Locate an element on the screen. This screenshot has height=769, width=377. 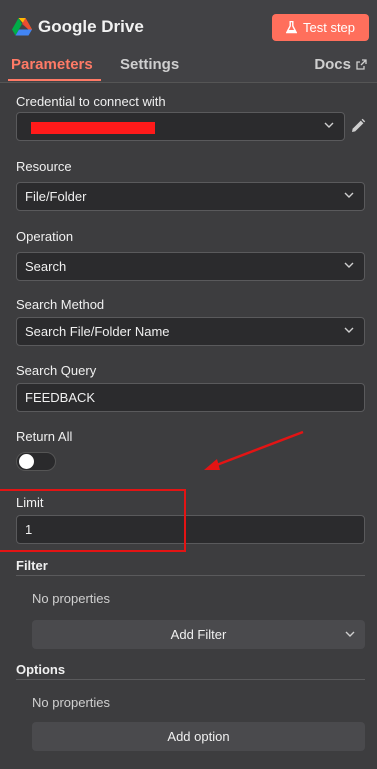
tab-parameters: Parameters is located at coordinates (52, 64).